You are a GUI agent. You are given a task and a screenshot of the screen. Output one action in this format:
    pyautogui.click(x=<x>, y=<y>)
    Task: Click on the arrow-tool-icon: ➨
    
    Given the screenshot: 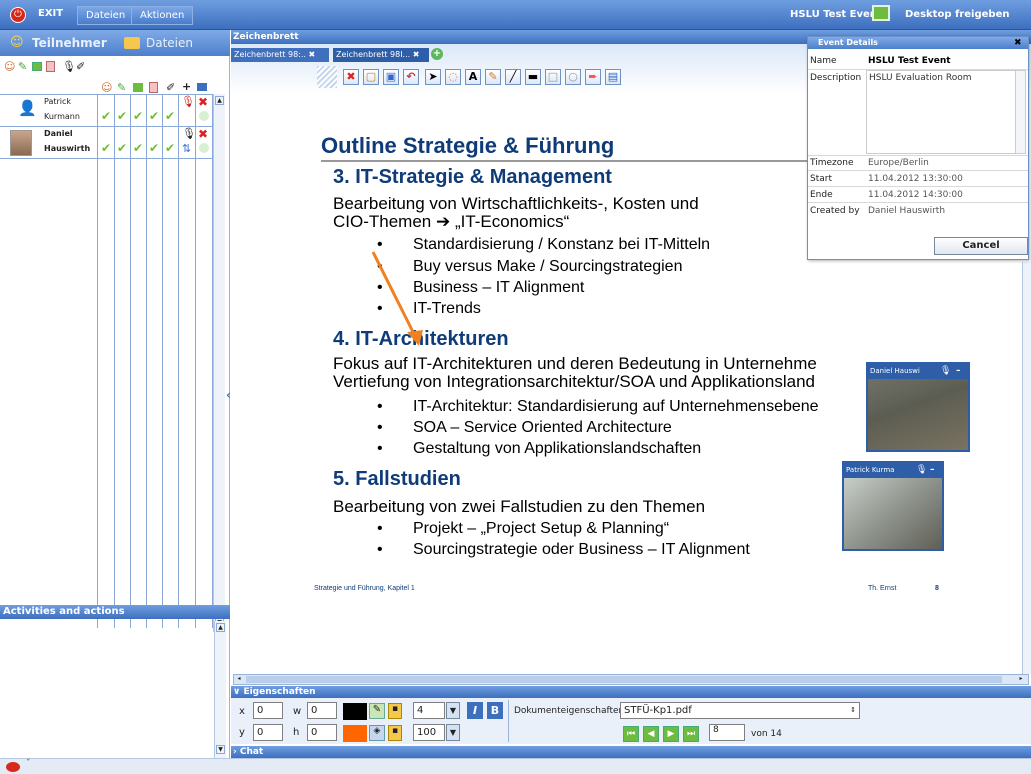 What is the action you would take?
    pyautogui.click(x=593, y=77)
    